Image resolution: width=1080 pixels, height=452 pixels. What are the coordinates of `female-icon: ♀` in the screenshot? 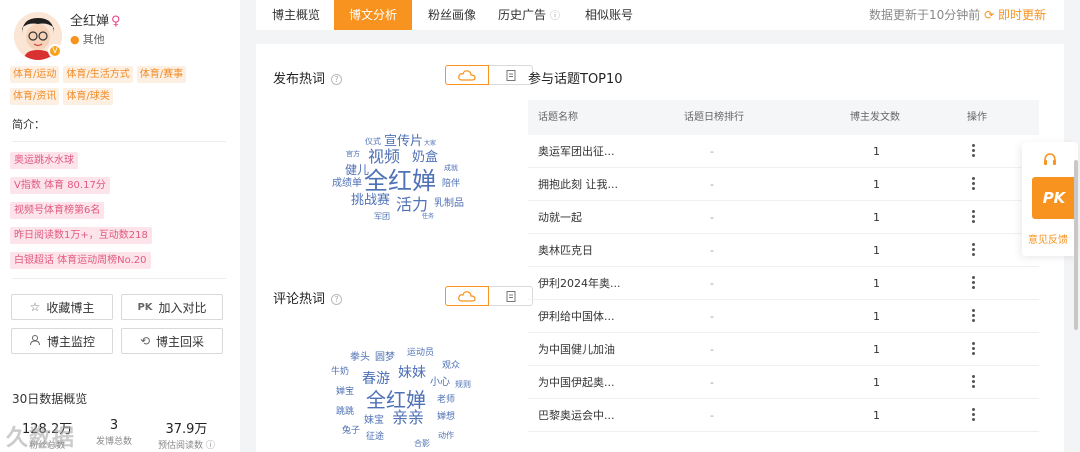 It's located at (116, 21).